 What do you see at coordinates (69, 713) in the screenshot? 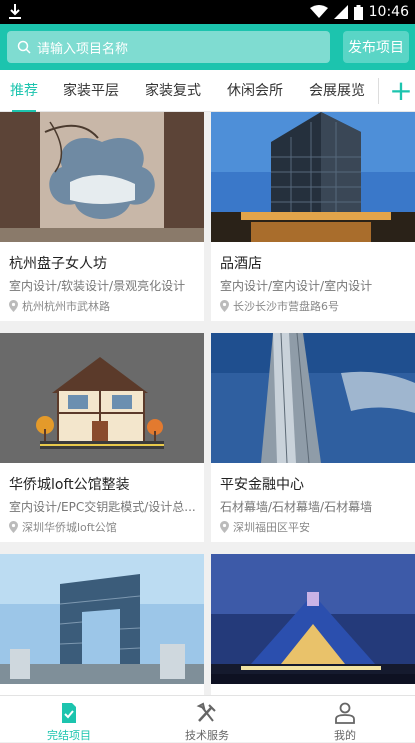
I see `document-check-icon` at bounding box center [69, 713].